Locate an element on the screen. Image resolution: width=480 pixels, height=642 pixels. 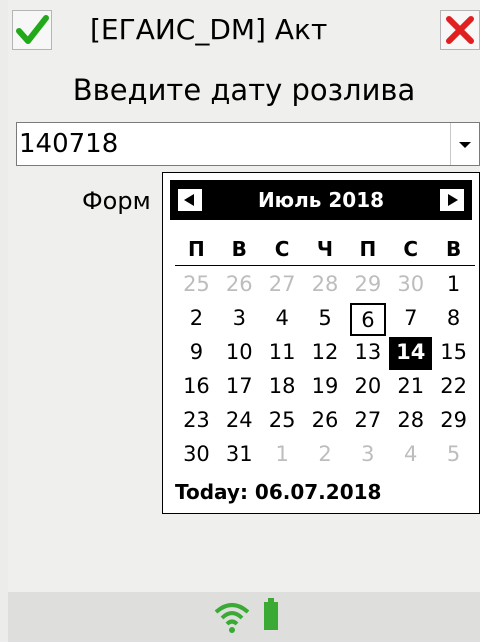
close-icon is located at coordinates (460, 30).